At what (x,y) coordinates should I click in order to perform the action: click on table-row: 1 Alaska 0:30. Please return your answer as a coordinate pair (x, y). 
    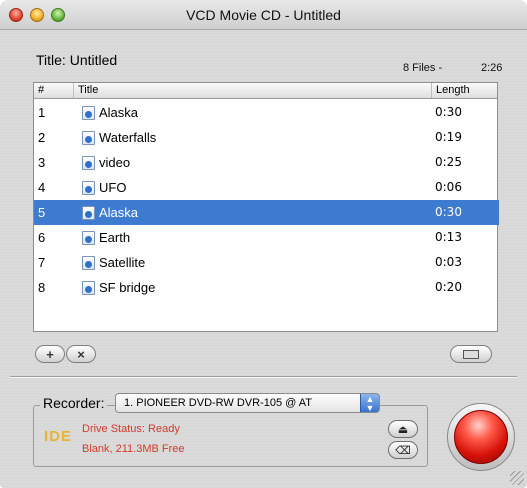
    Looking at the image, I should click on (266, 112).